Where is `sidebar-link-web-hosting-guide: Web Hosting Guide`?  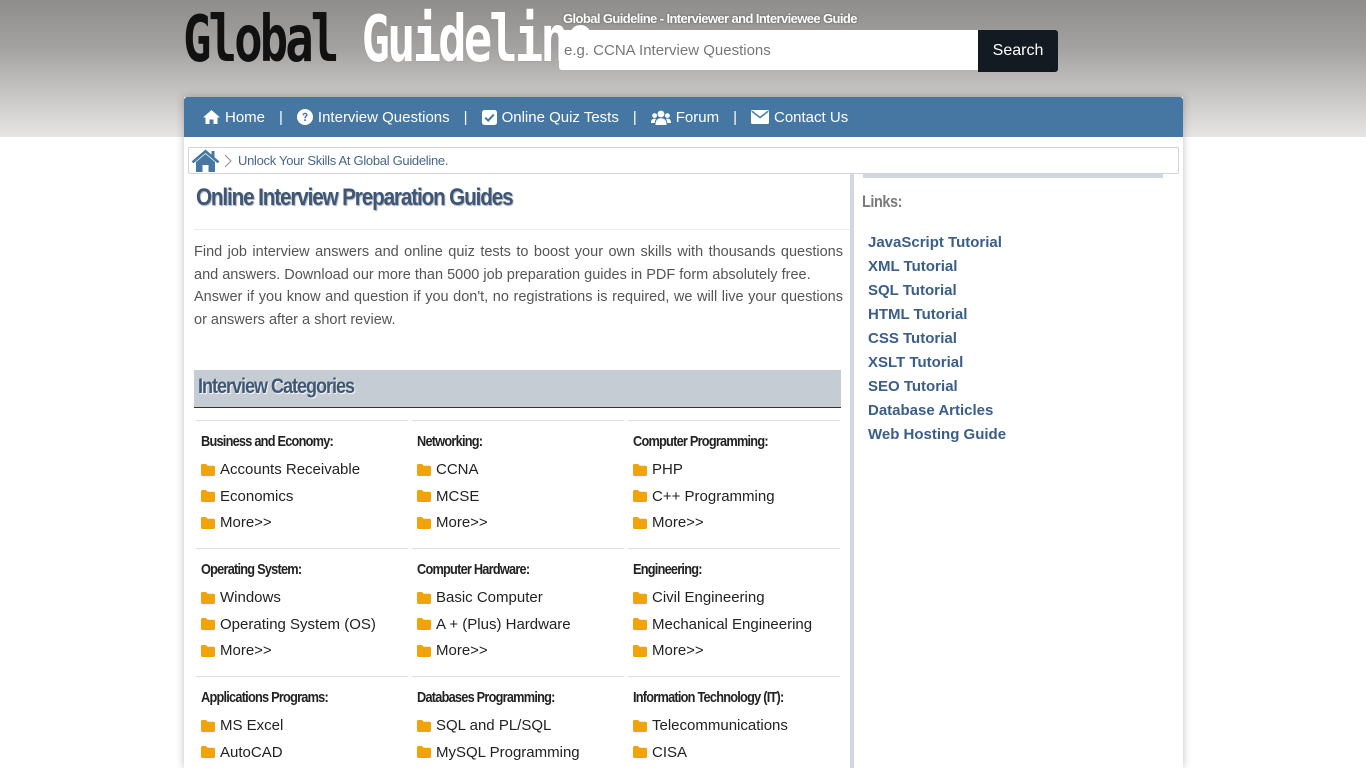 sidebar-link-web-hosting-guide: Web Hosting Guide is located at coordinates (937, 438).